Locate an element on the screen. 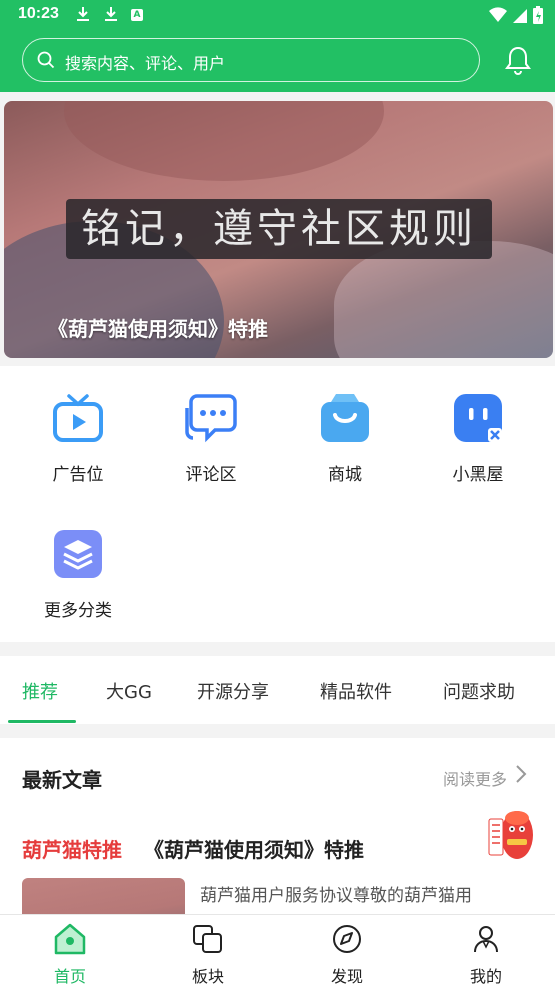 The height and width of the screenshot is (989, 555). status-icons is located at coordinates (516, 17).